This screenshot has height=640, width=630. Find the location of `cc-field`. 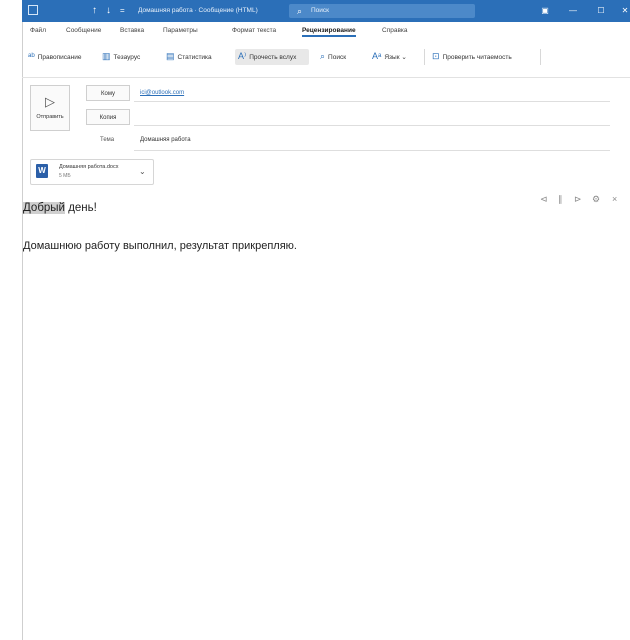

cc-field is located at coordinates (372, 117).